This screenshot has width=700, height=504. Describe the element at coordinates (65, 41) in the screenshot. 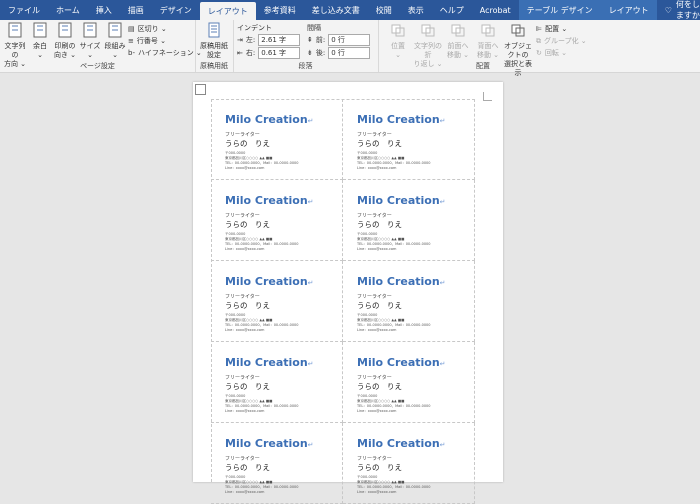

I see `orientation-button: 印刷の 向き ⌄` at that location.